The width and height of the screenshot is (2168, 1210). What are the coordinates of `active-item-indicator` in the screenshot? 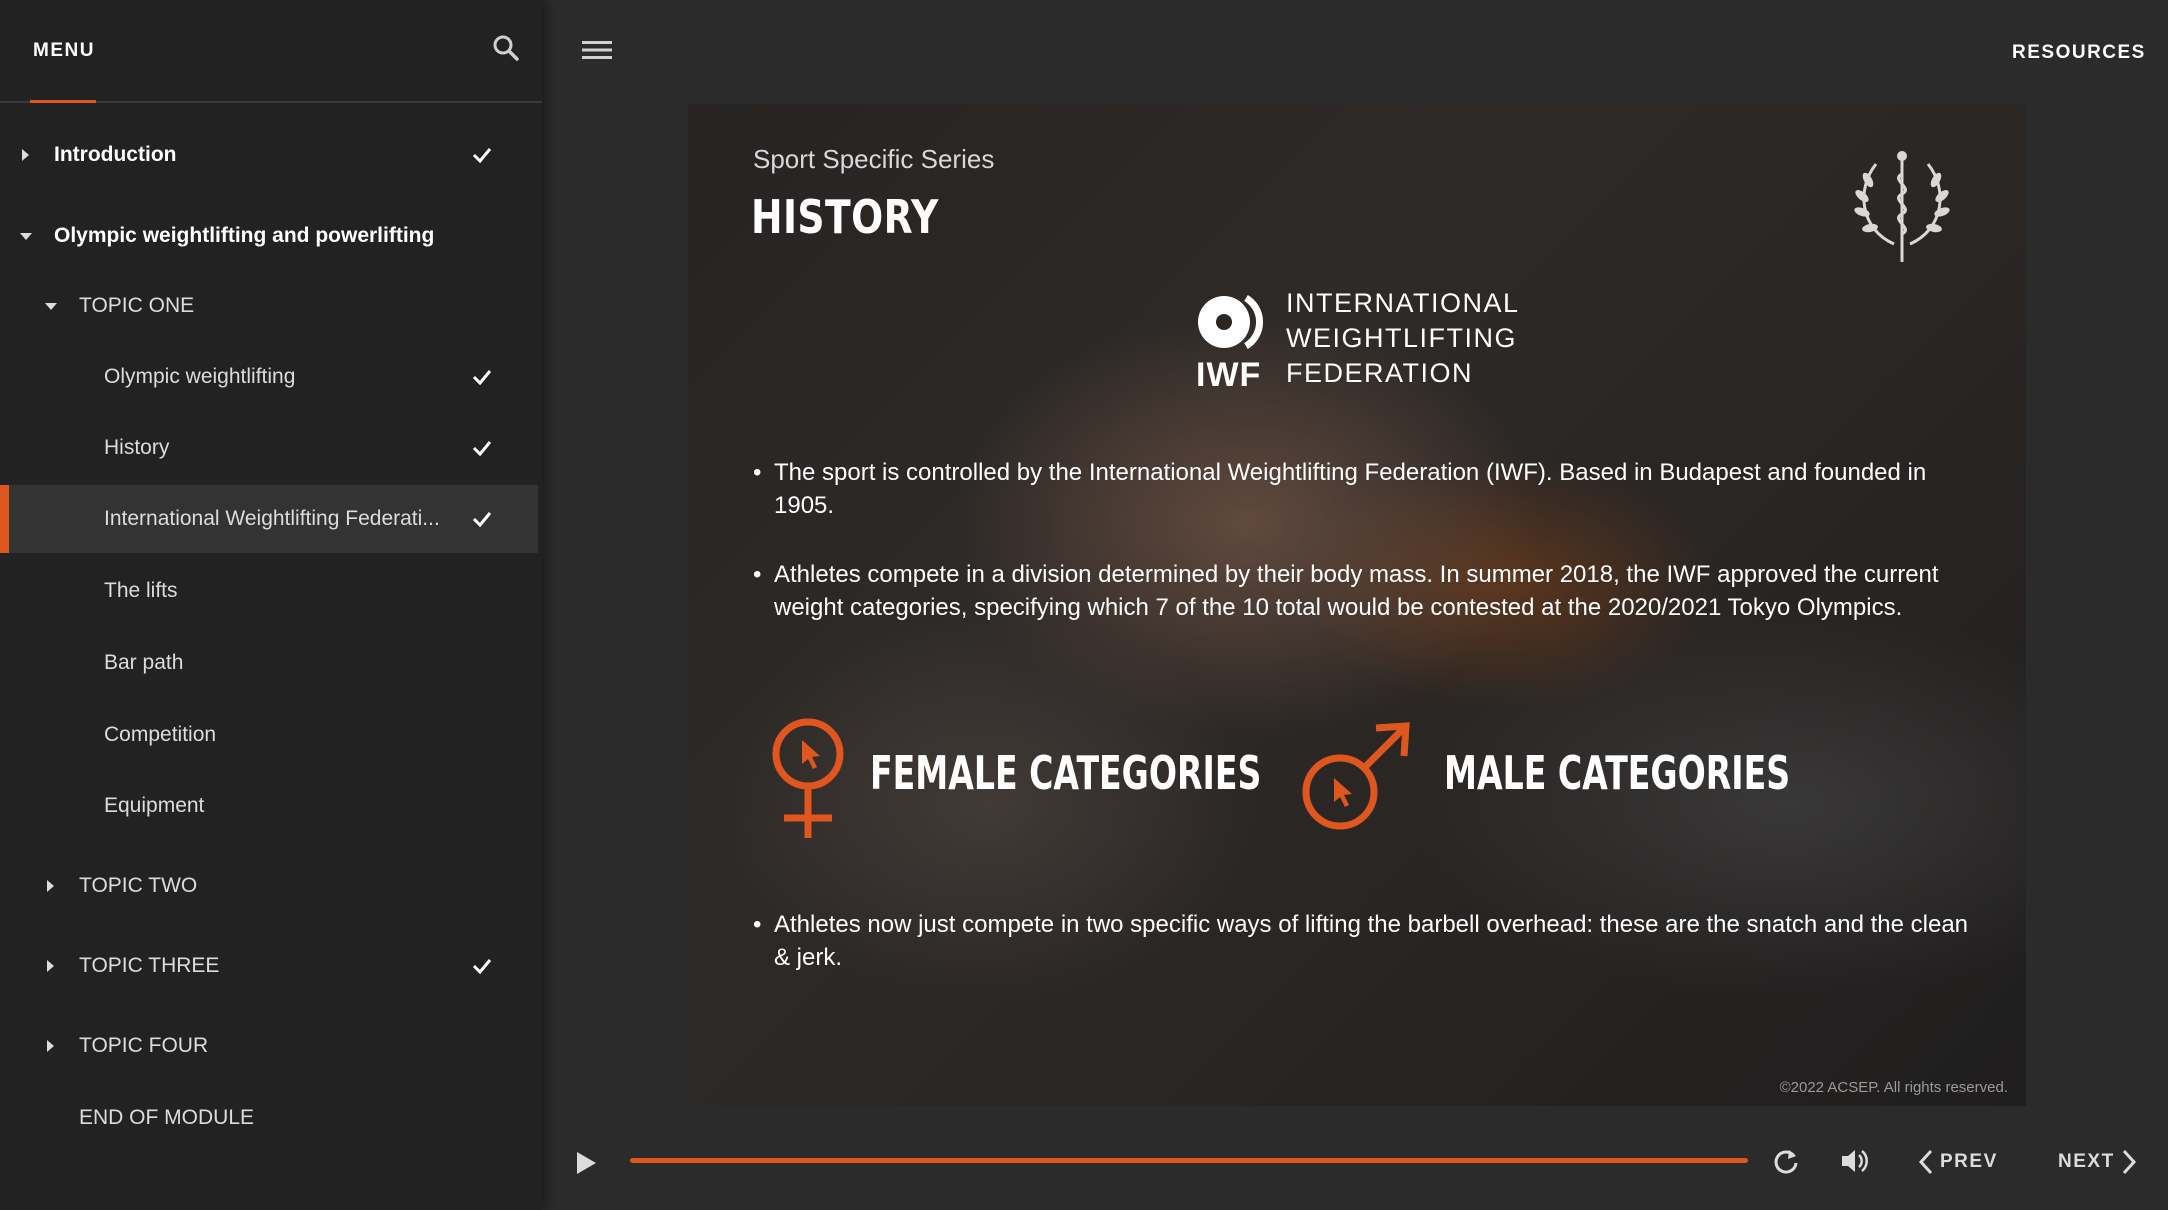 It's located at (4, 519).